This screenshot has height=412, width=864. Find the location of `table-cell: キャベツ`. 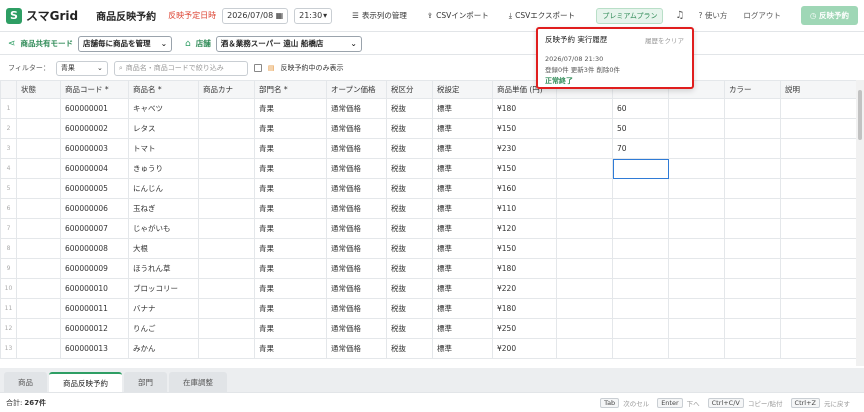

table-cell: キャベツ is located at coordinates (163, 108).